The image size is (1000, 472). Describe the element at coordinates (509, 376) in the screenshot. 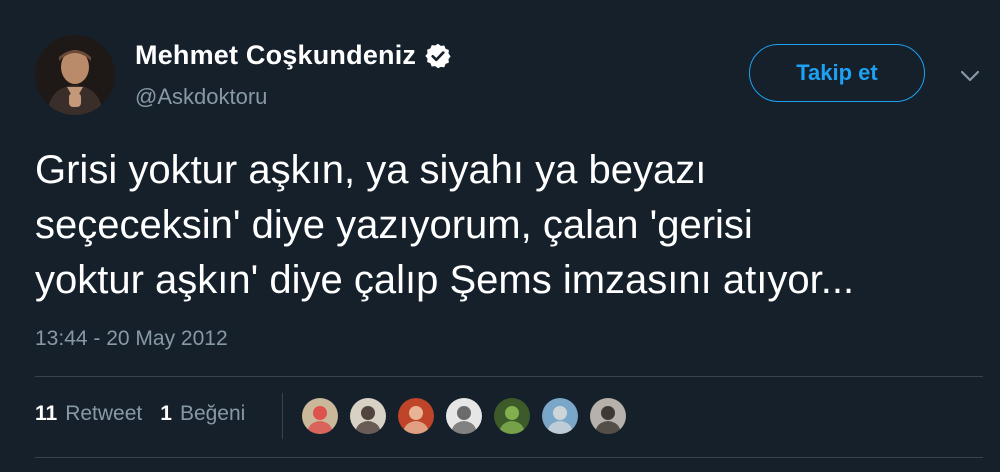

I see `divider-top` at that location.